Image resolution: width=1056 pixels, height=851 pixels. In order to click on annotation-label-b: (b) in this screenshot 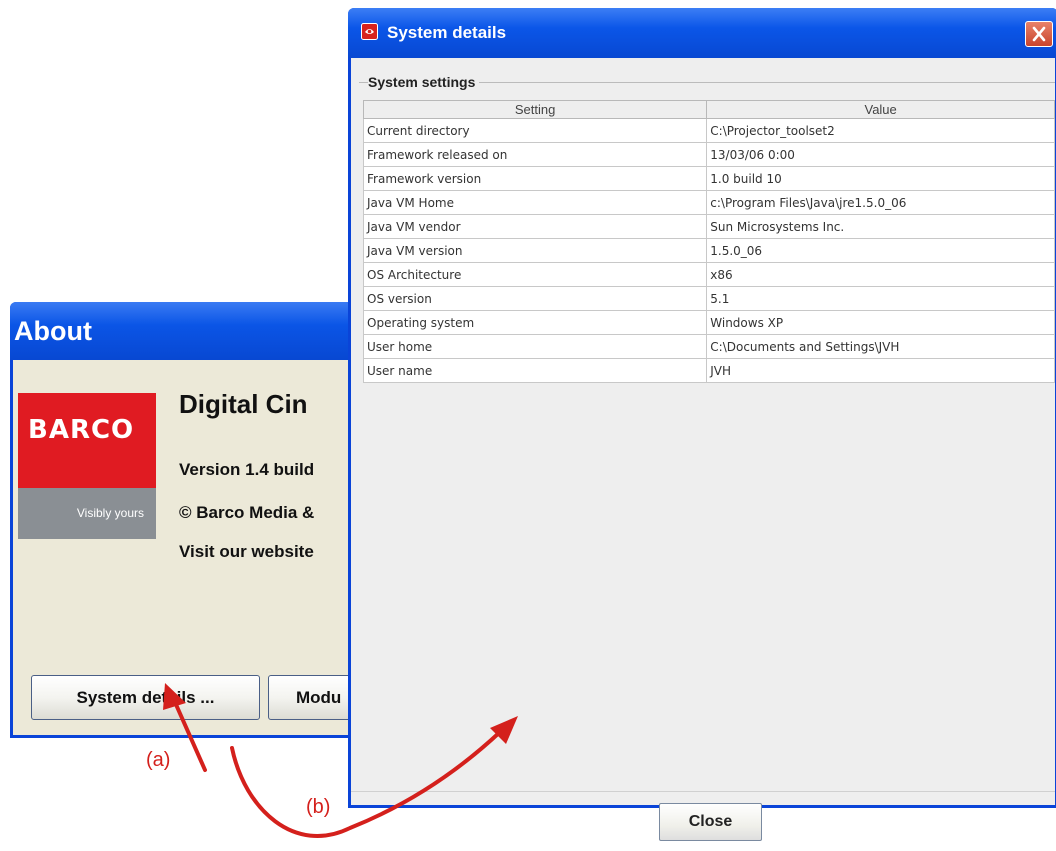, I will do `click(318, 807)`.